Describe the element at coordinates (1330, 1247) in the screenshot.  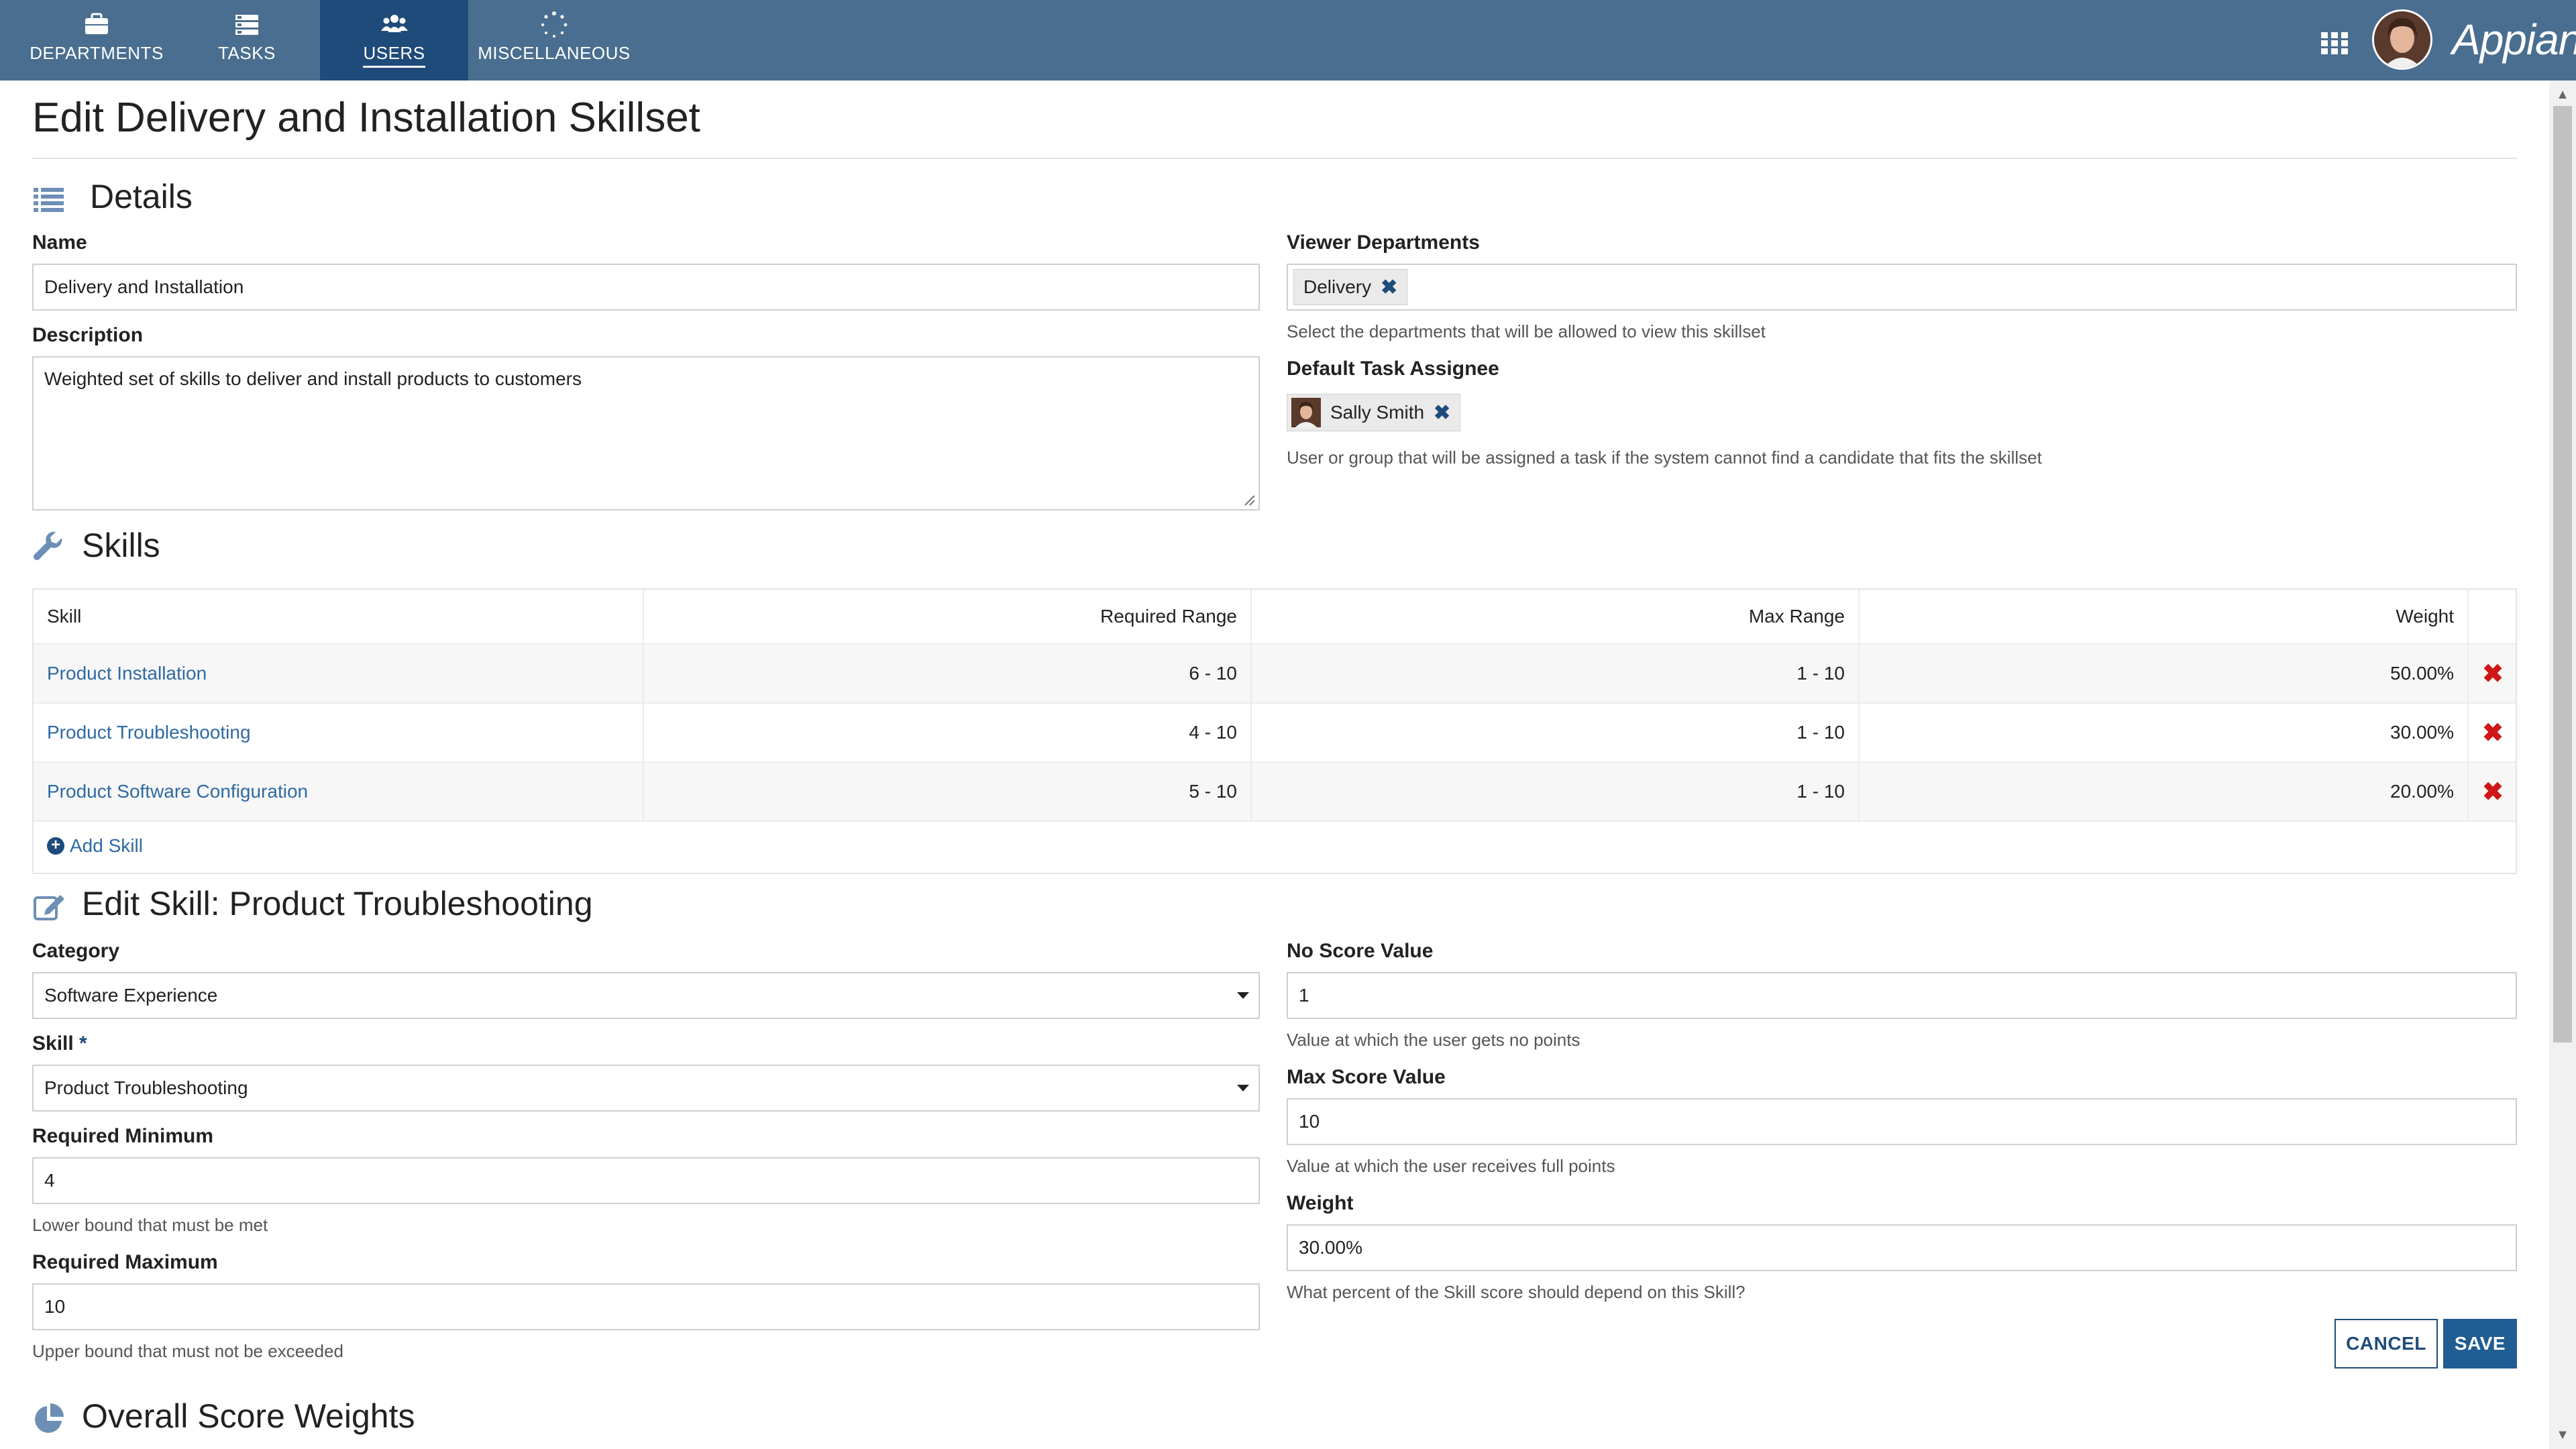
I see `weight-value: 30.00%` at that location.